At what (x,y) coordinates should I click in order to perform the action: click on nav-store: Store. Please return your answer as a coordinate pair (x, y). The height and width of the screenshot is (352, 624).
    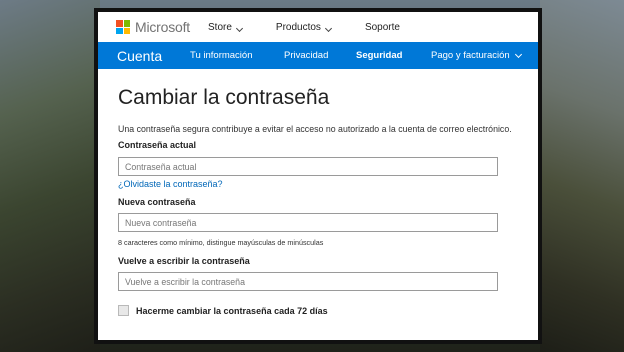
    Looking at the image, I should click on (225, 27).